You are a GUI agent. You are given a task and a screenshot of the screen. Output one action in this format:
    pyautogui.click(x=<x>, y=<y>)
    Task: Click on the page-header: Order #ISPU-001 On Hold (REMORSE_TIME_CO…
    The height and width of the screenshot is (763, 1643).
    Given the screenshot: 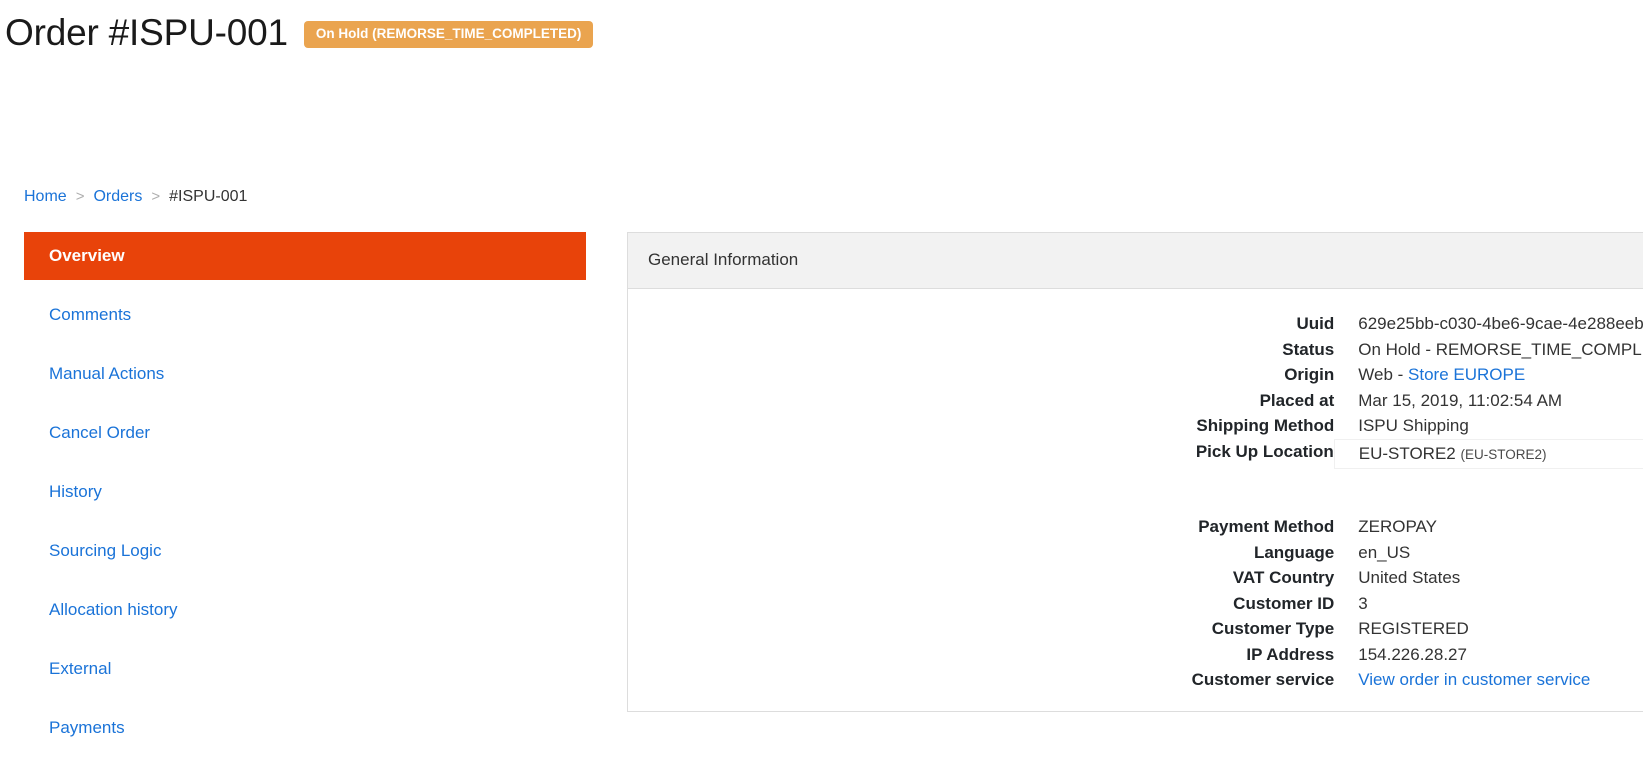 What is the action you would take?
    pyautogui.click(x=299, y=32)
    